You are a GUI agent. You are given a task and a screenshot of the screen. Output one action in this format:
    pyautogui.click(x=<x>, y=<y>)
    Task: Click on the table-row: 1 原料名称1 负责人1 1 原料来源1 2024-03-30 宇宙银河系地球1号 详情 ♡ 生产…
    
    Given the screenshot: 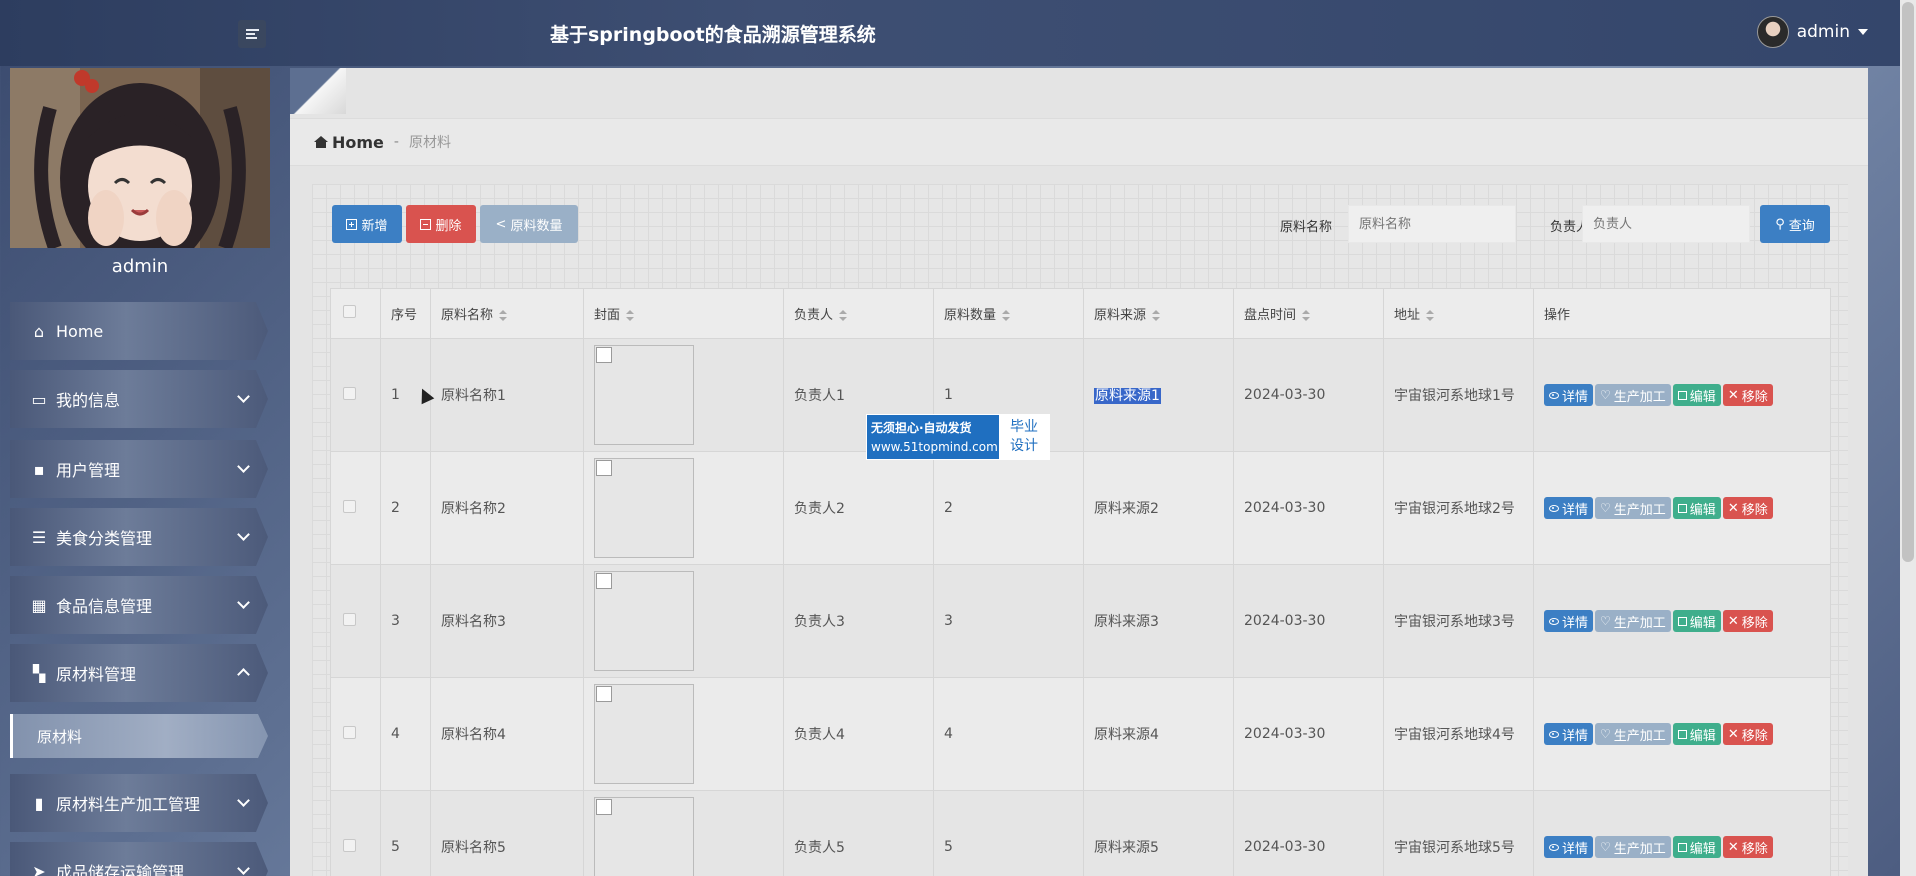 What is the action you would take?
    pyautogui.click(x=1080, y=395)
    